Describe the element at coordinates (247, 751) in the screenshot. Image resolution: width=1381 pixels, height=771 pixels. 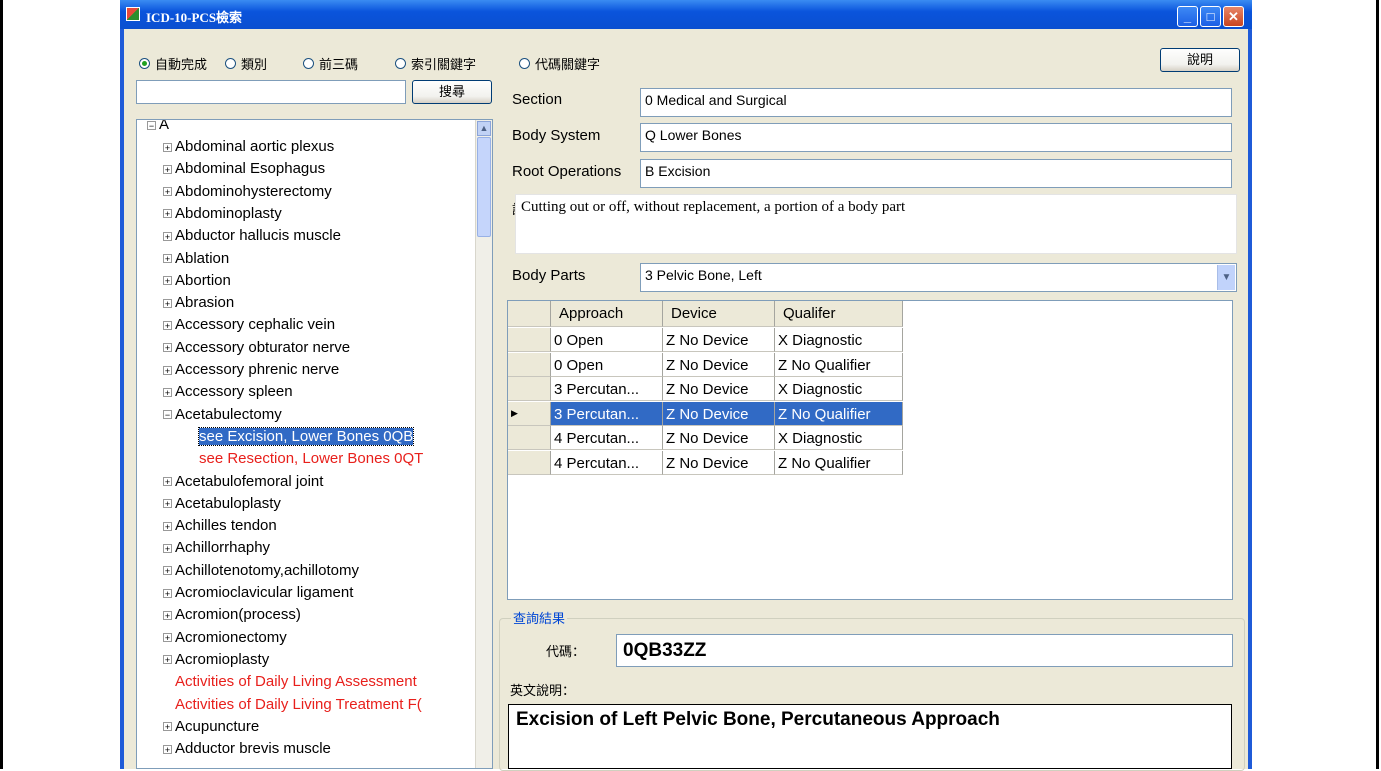
I see `tree-item: + Adductor brevis muscle` at that location.